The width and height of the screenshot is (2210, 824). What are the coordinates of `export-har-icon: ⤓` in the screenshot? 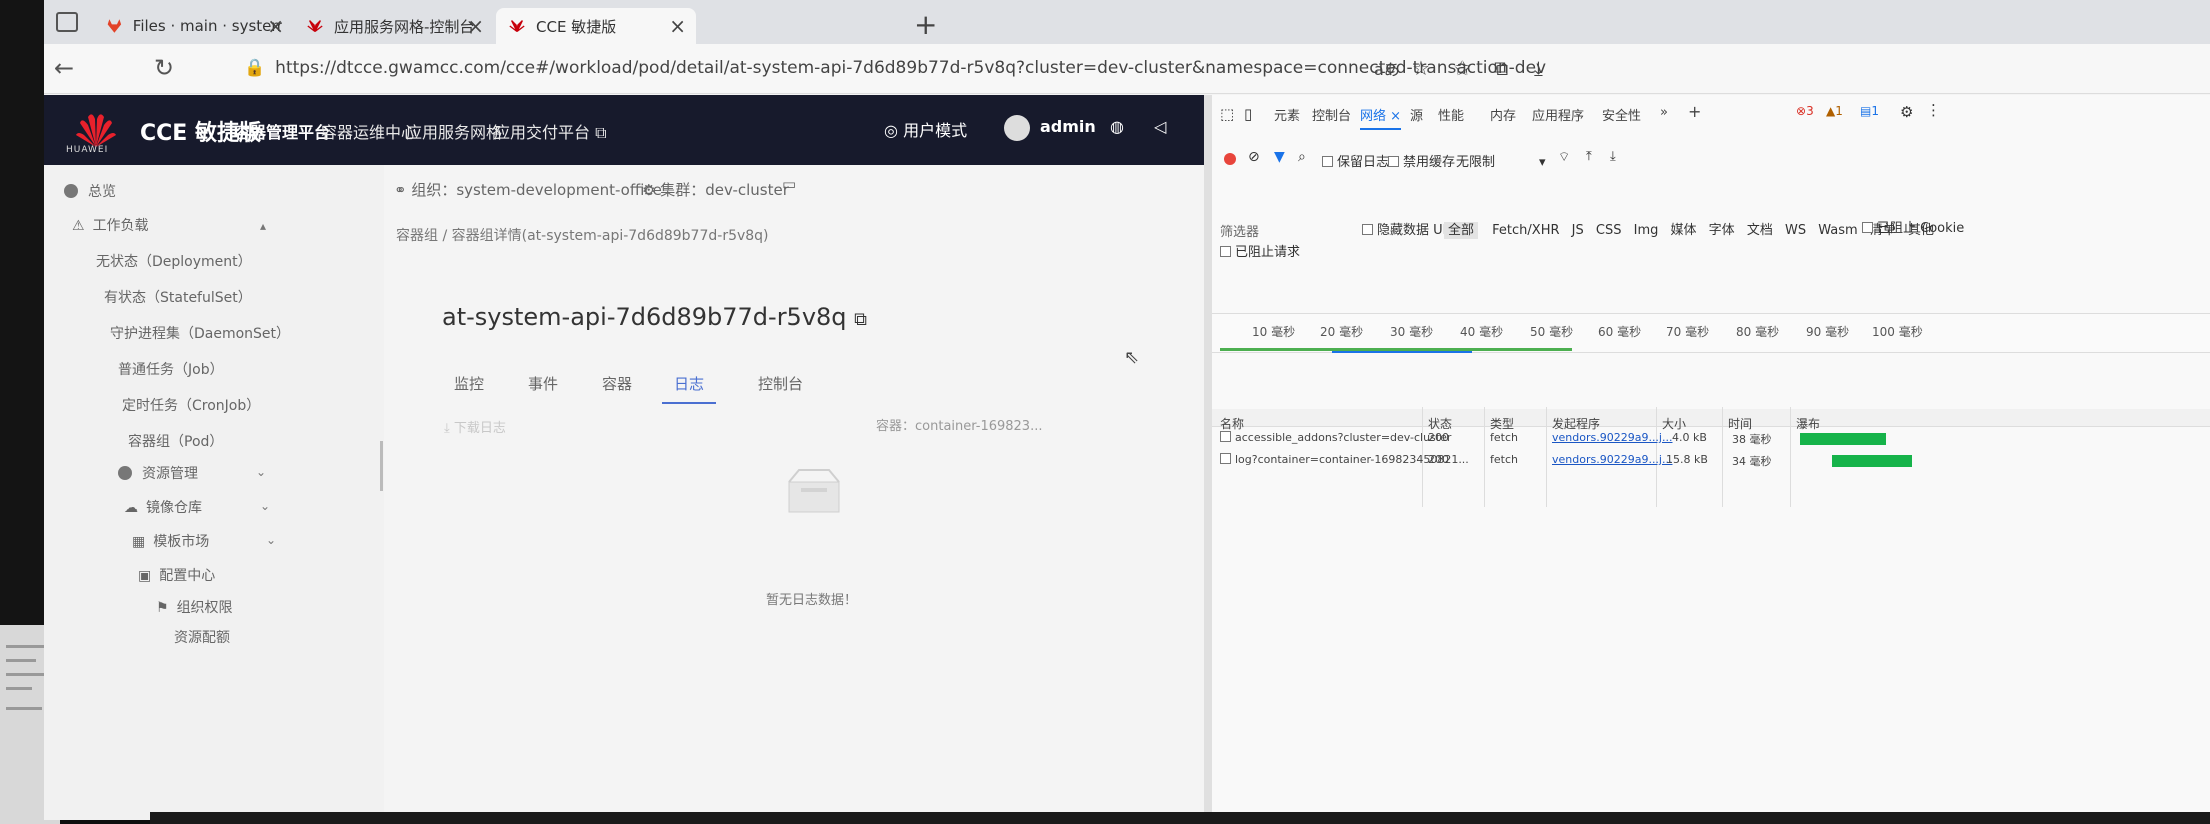 It's located at (1613, 156).